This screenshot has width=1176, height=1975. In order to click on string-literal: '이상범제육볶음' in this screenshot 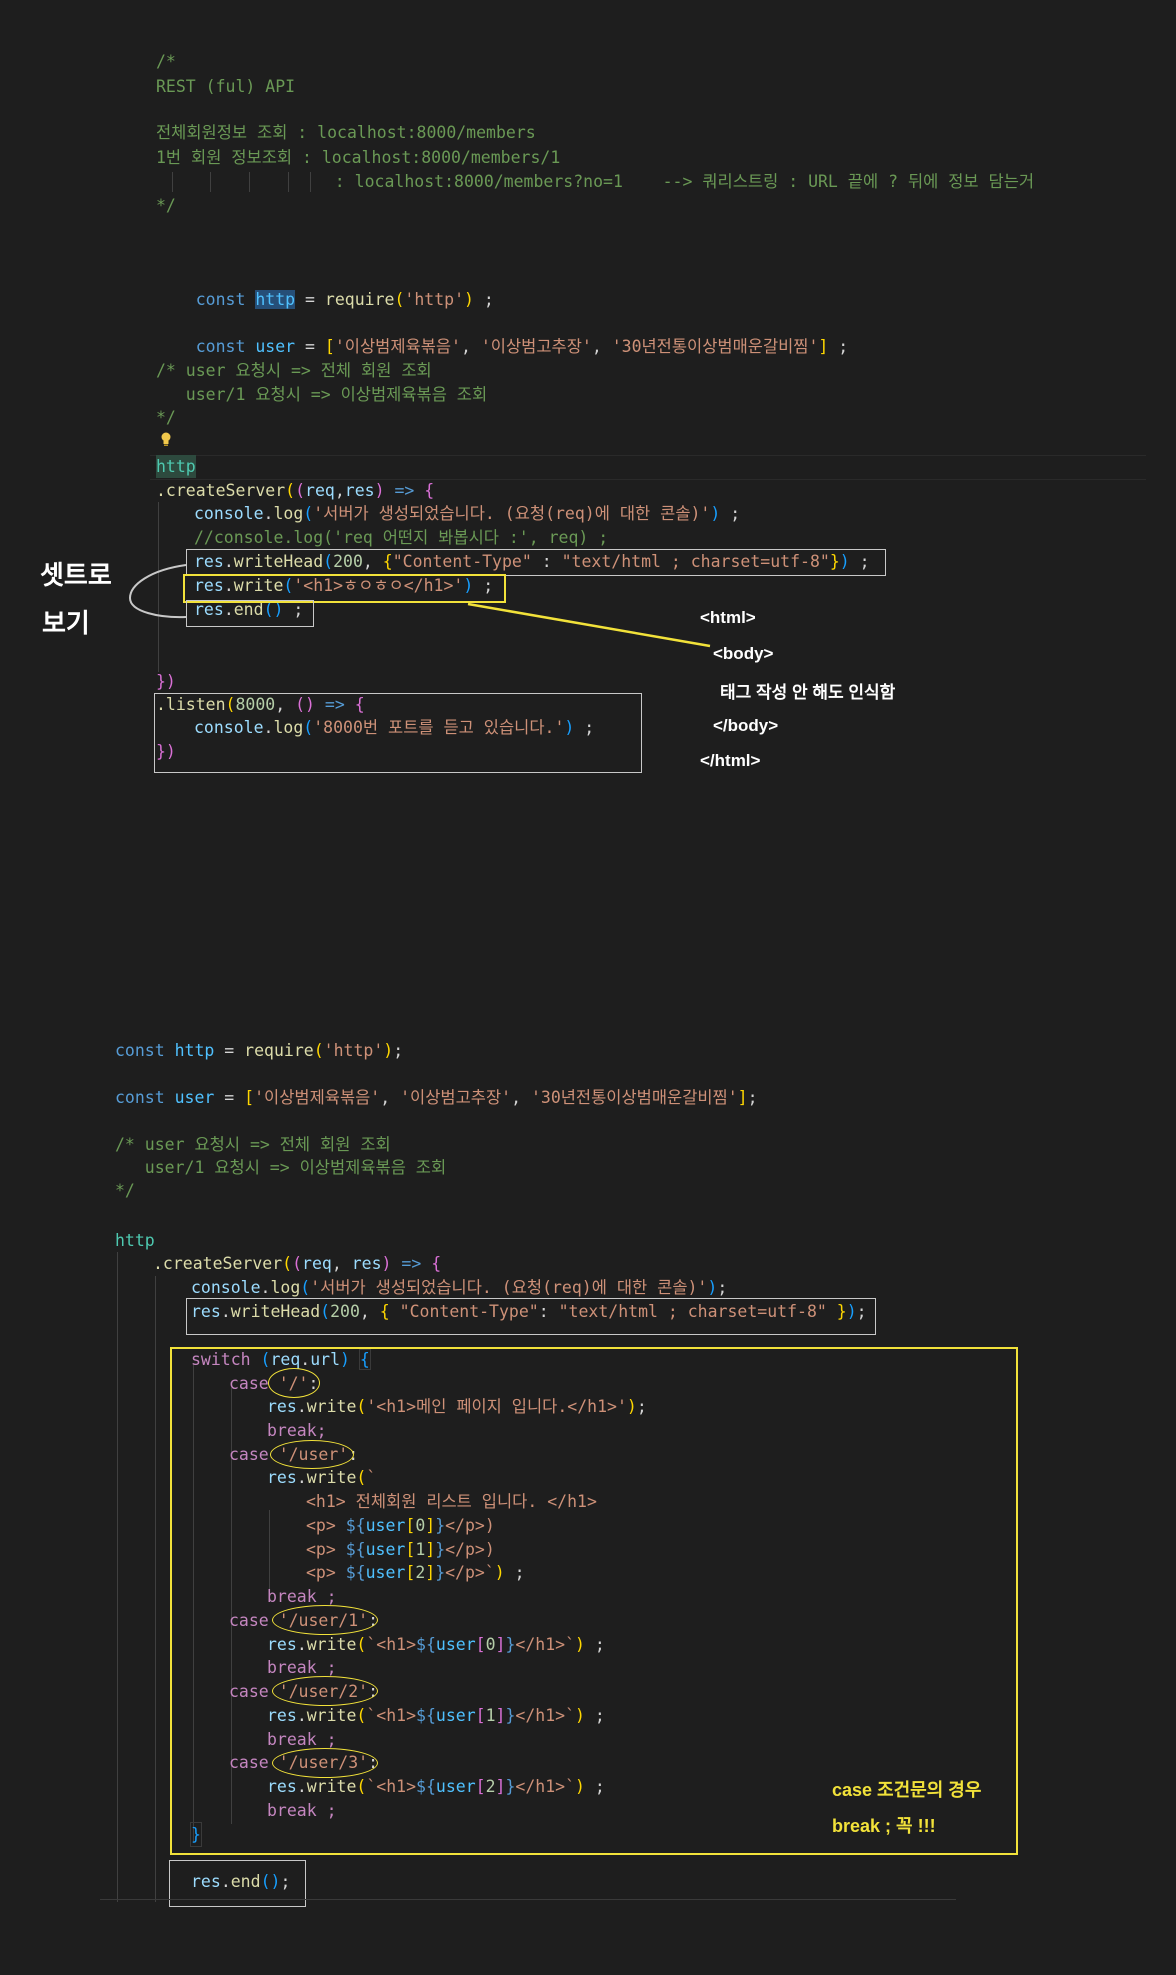, I will do `click(397, 346)`.